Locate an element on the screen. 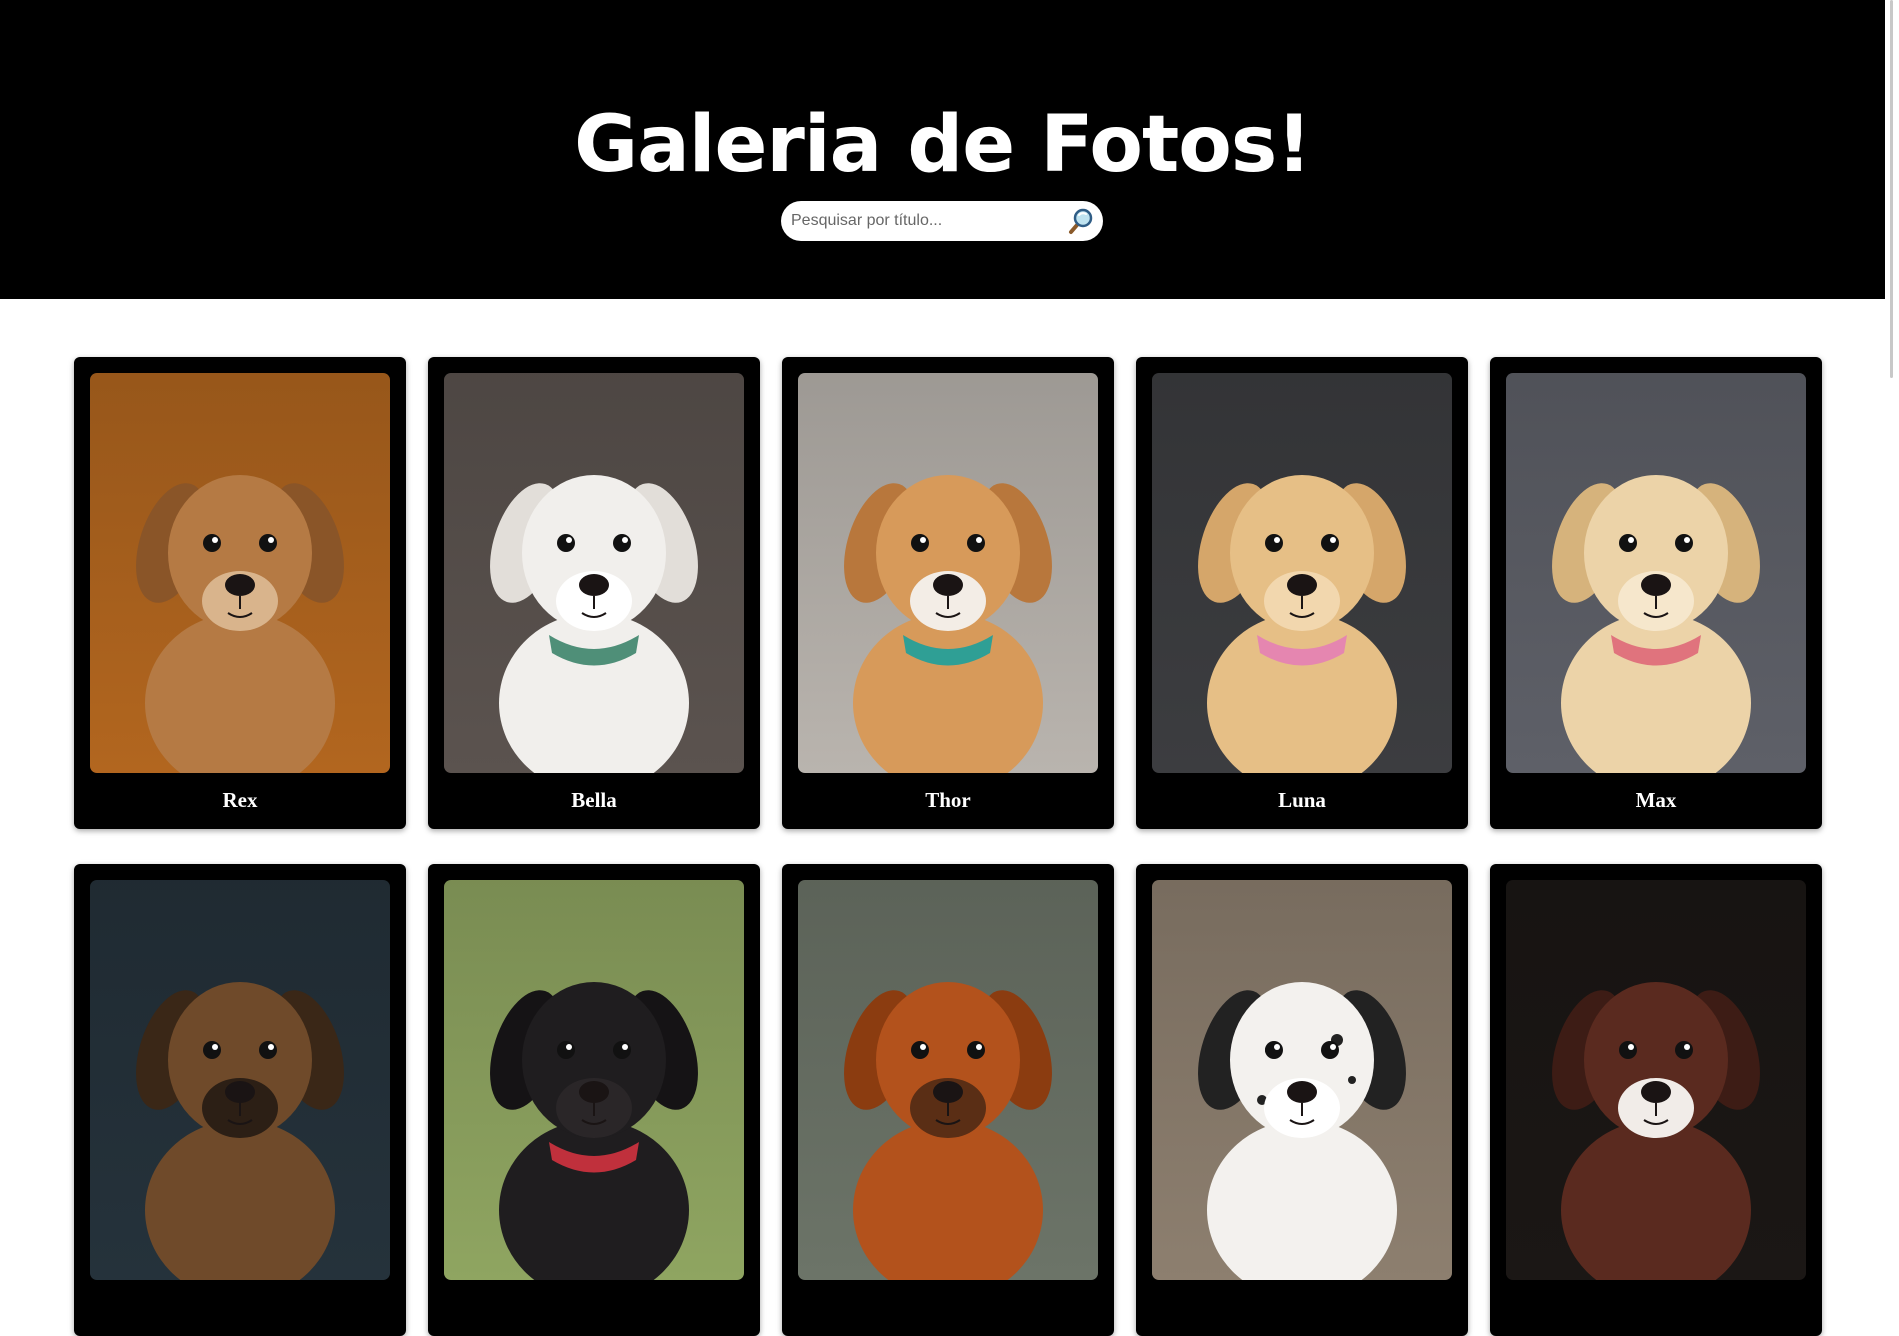 This screenshot has width=1899, height=1336. photo-card: Luna is located at coordinates (1302, 593).